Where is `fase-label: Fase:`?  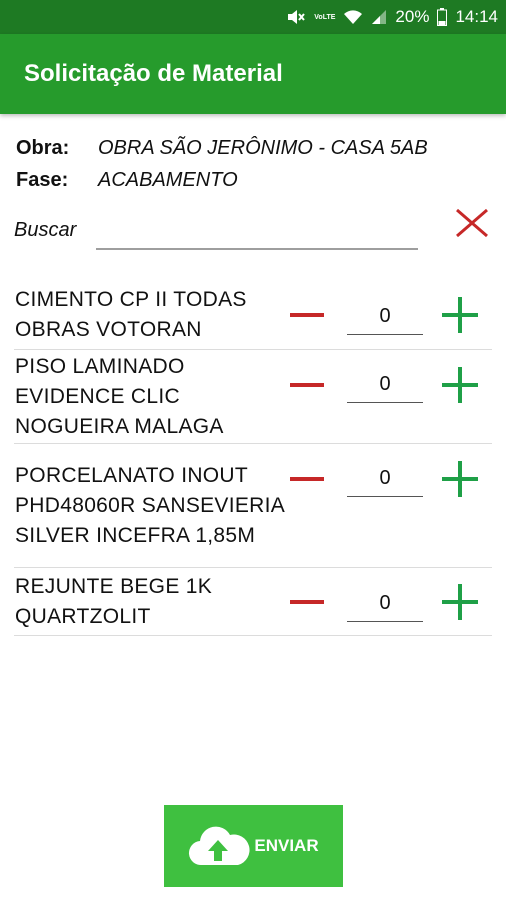
fase-label: Fase: is located at coordinates (42, 179).